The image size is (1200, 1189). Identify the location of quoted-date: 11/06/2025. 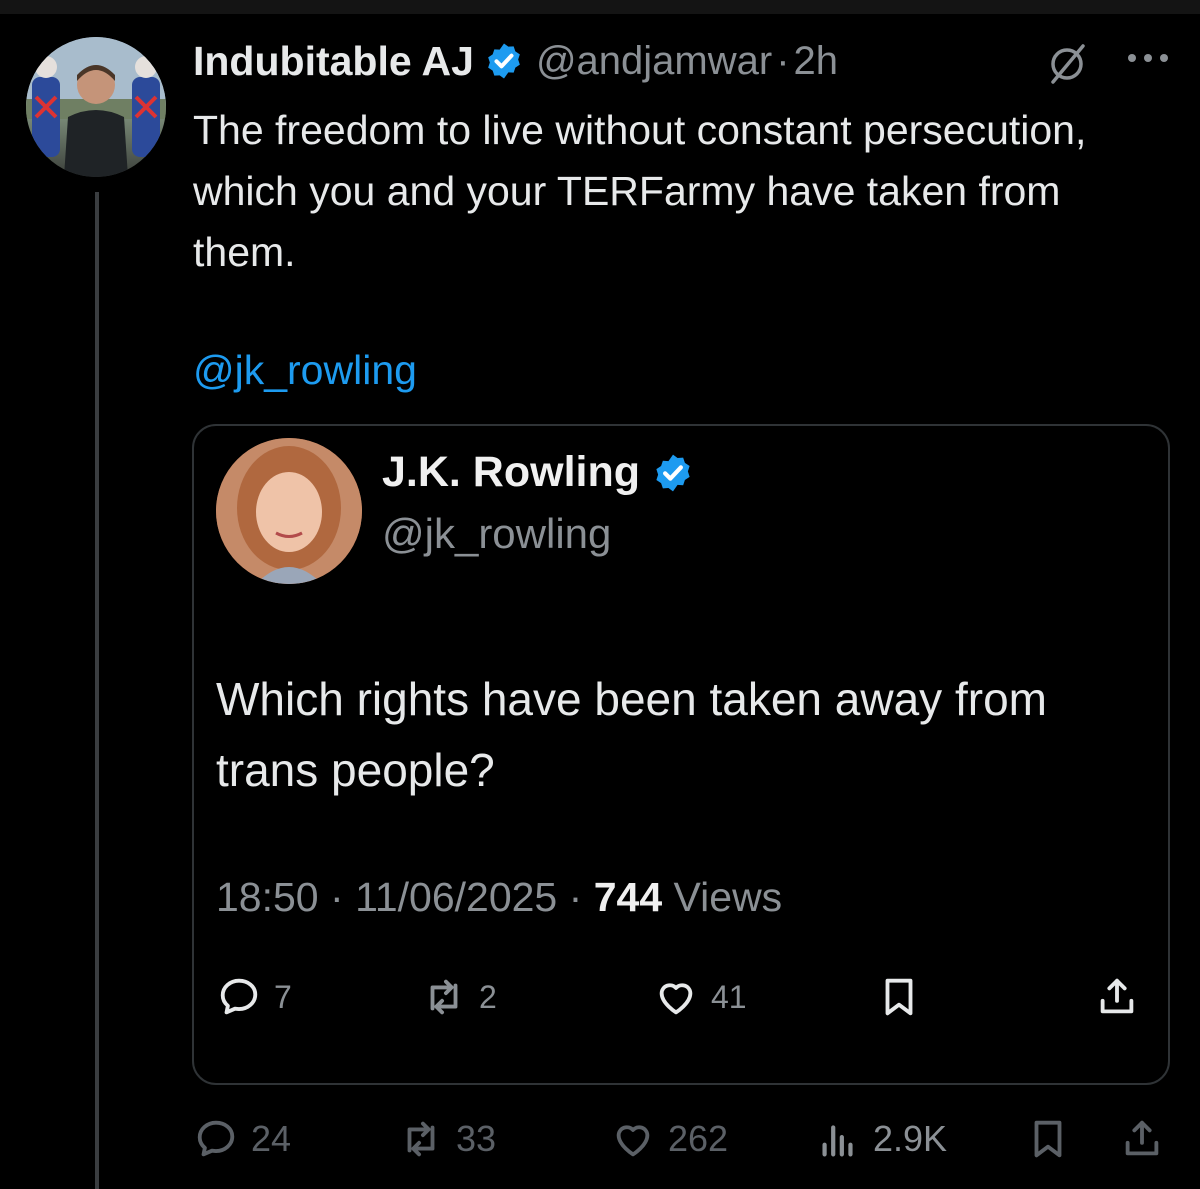
(456, 897).